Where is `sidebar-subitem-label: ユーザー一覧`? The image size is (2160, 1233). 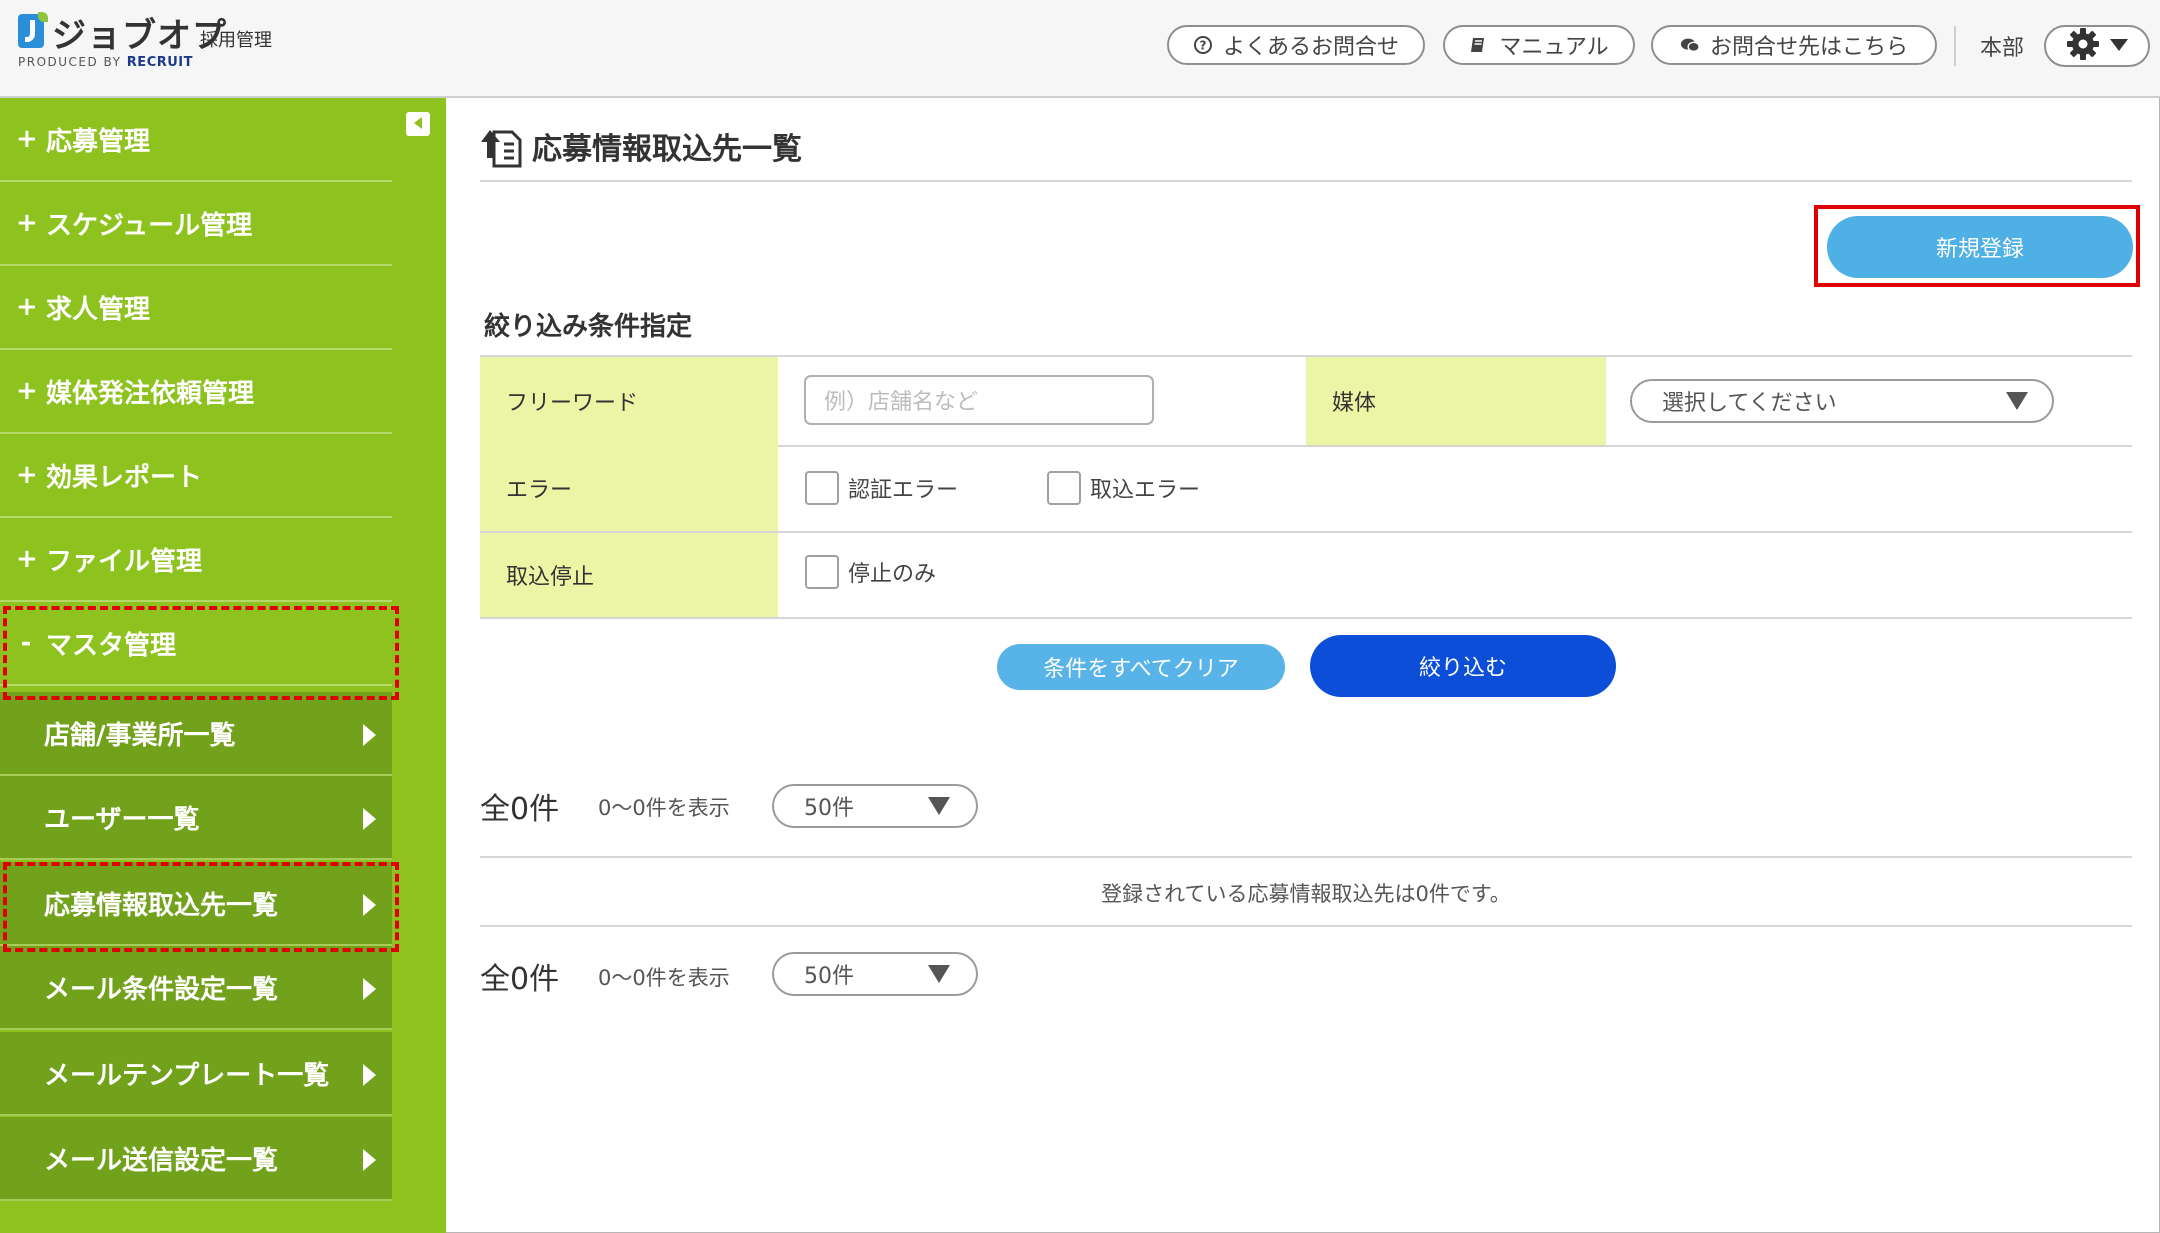
sidebar-subitem-label: ユーザー一覧 is located at coordinates (122, 819).